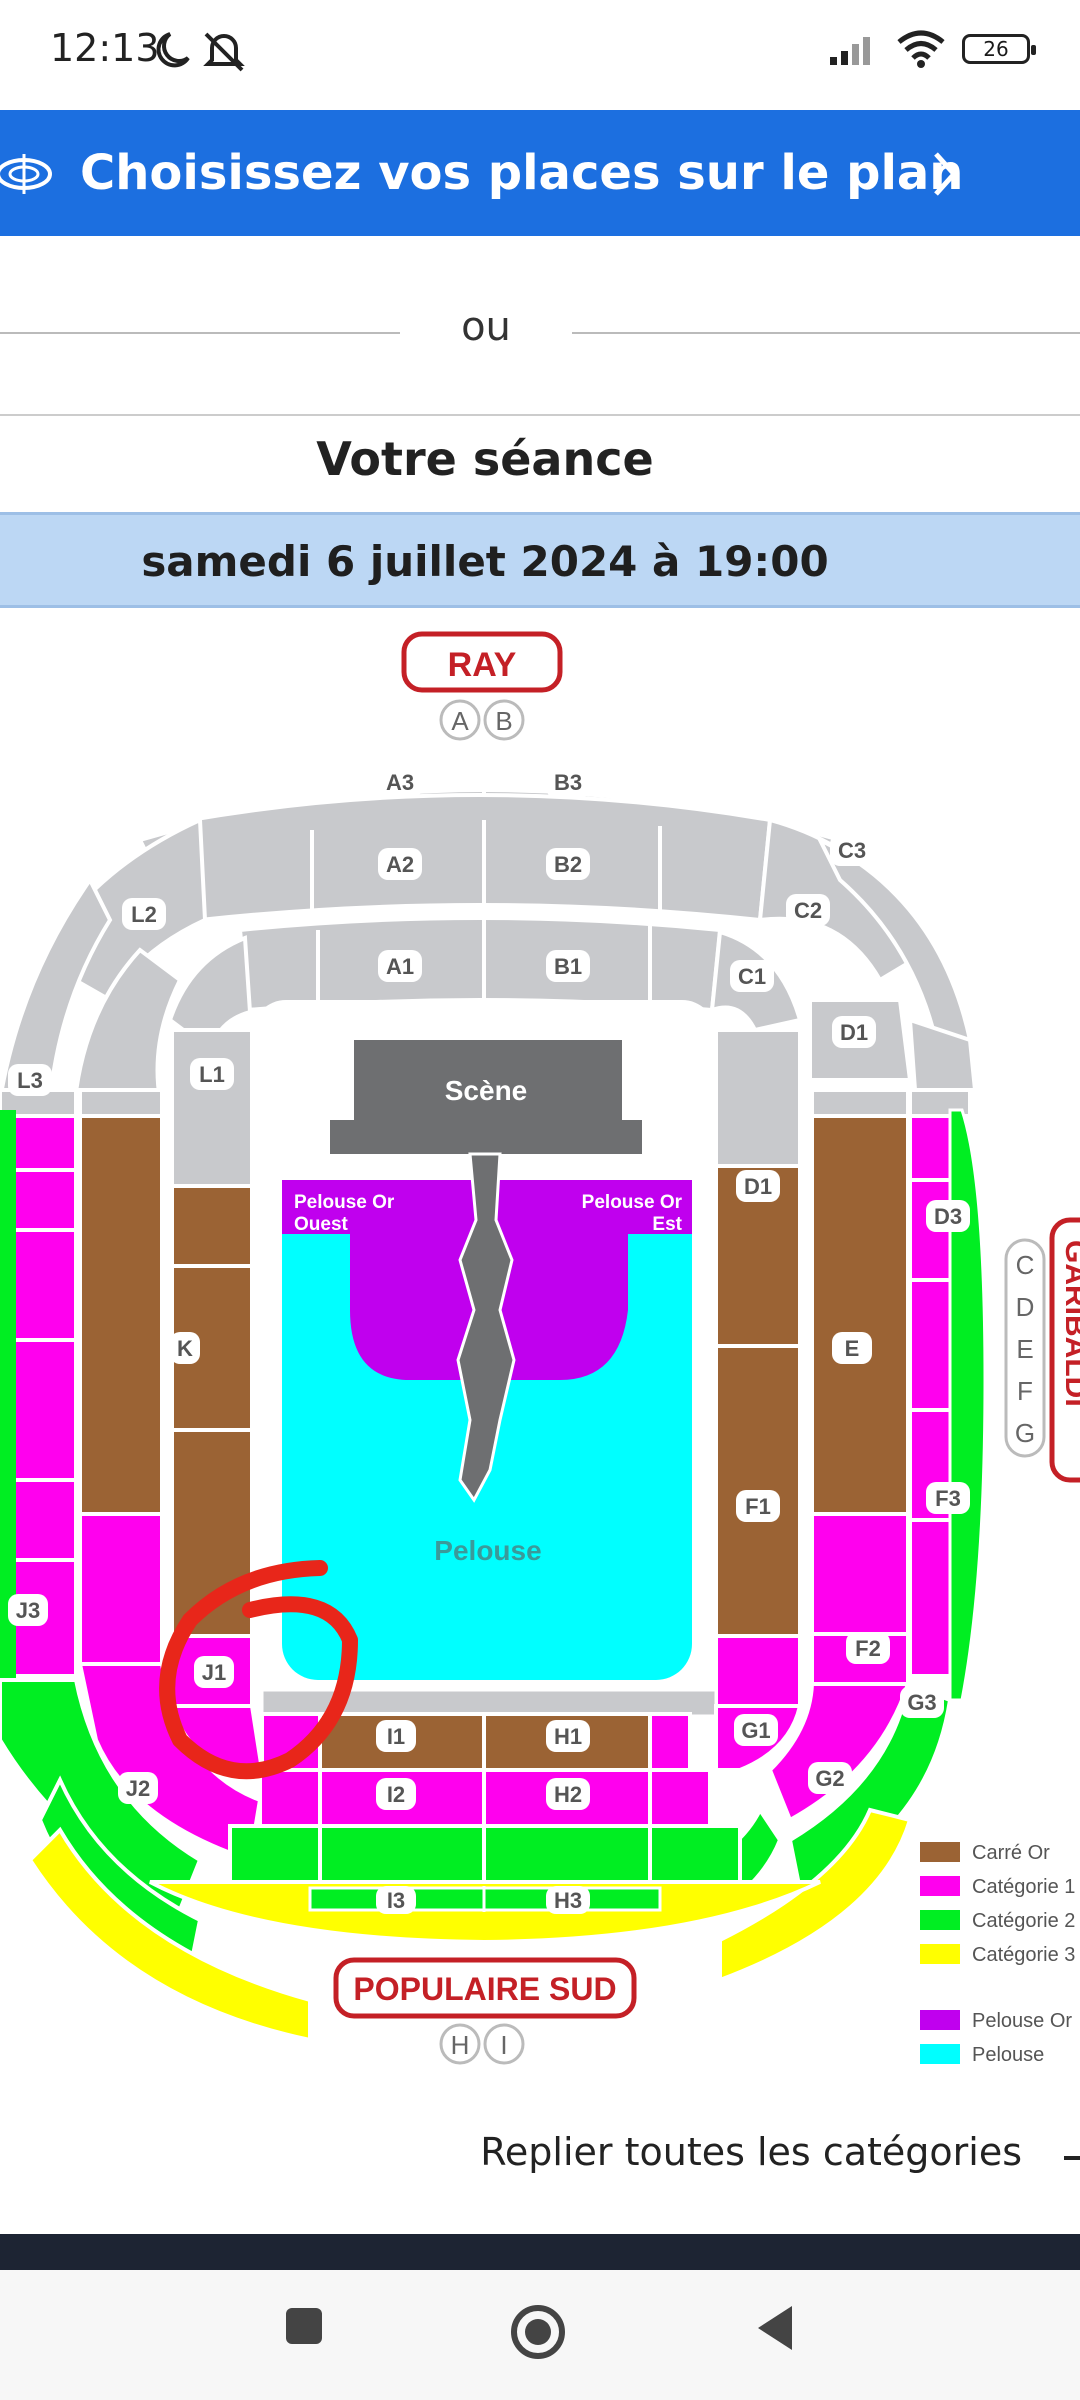  What do you see at coordinates (304, 2326) in the screenshot?
I see `recent-apps-icon` at bounding box center [304, 2326].